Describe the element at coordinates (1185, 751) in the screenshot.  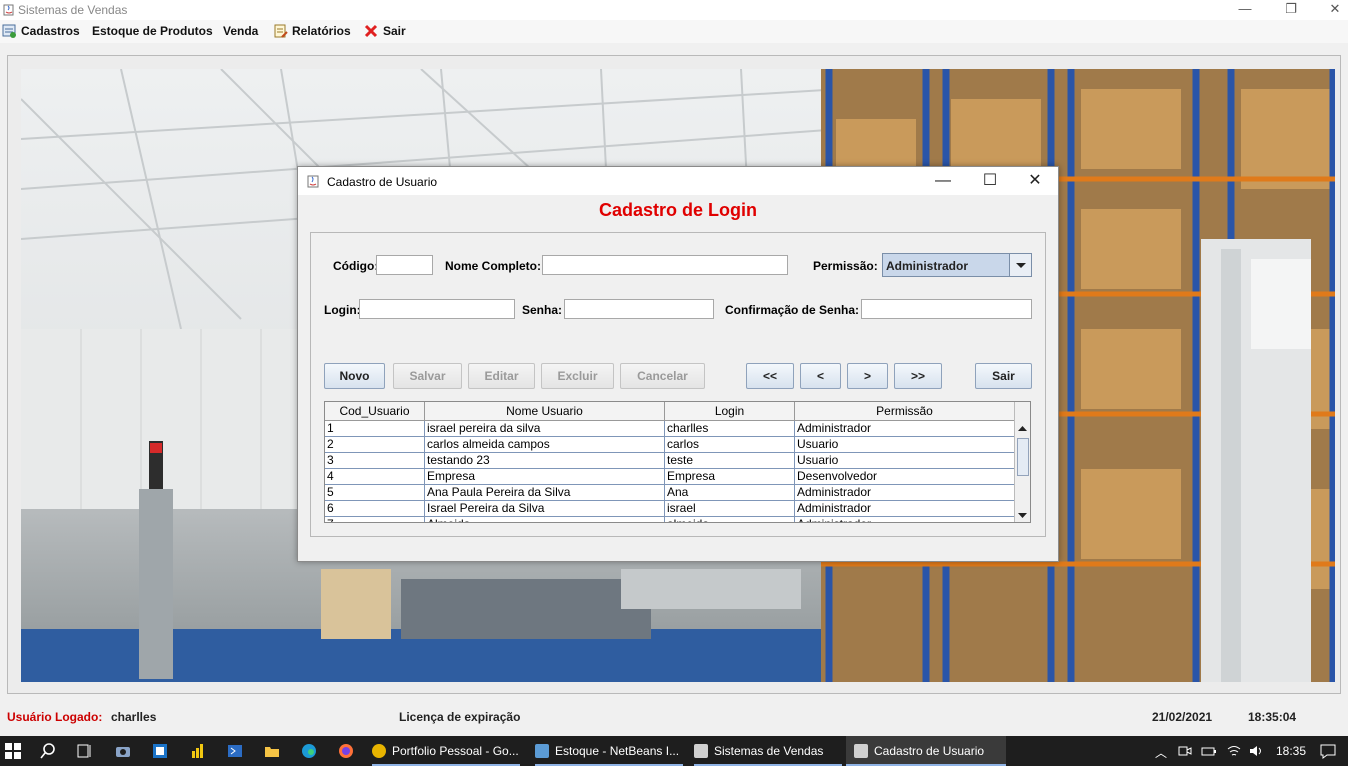
I see `tray-meet-icon` at that location.